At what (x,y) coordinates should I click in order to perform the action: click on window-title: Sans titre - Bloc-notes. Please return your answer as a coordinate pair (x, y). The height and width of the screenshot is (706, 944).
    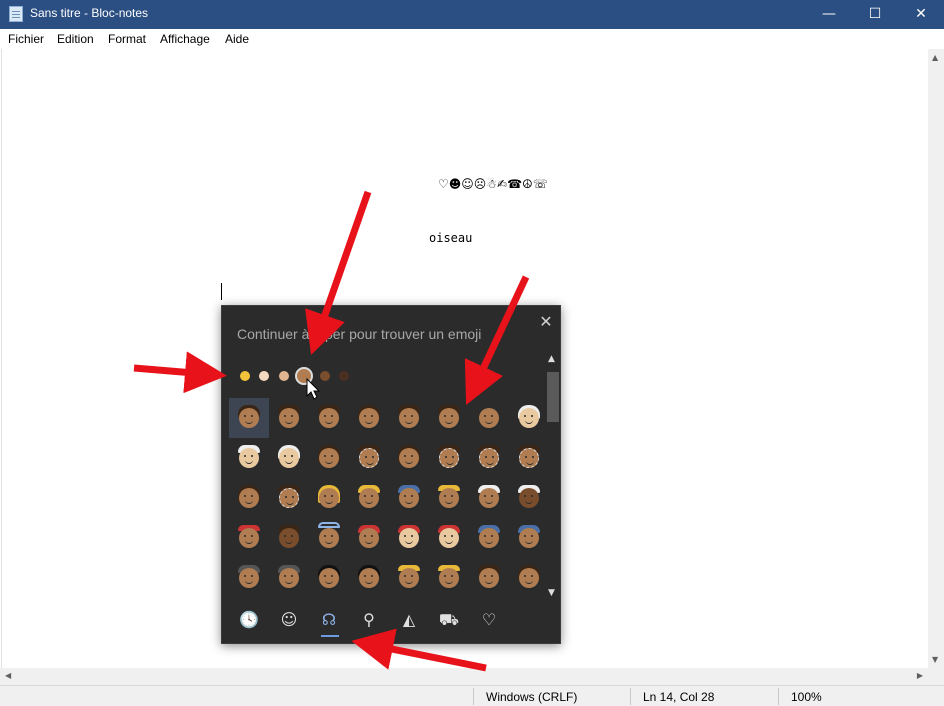
    Looking at the image, I should click on (89, 13).